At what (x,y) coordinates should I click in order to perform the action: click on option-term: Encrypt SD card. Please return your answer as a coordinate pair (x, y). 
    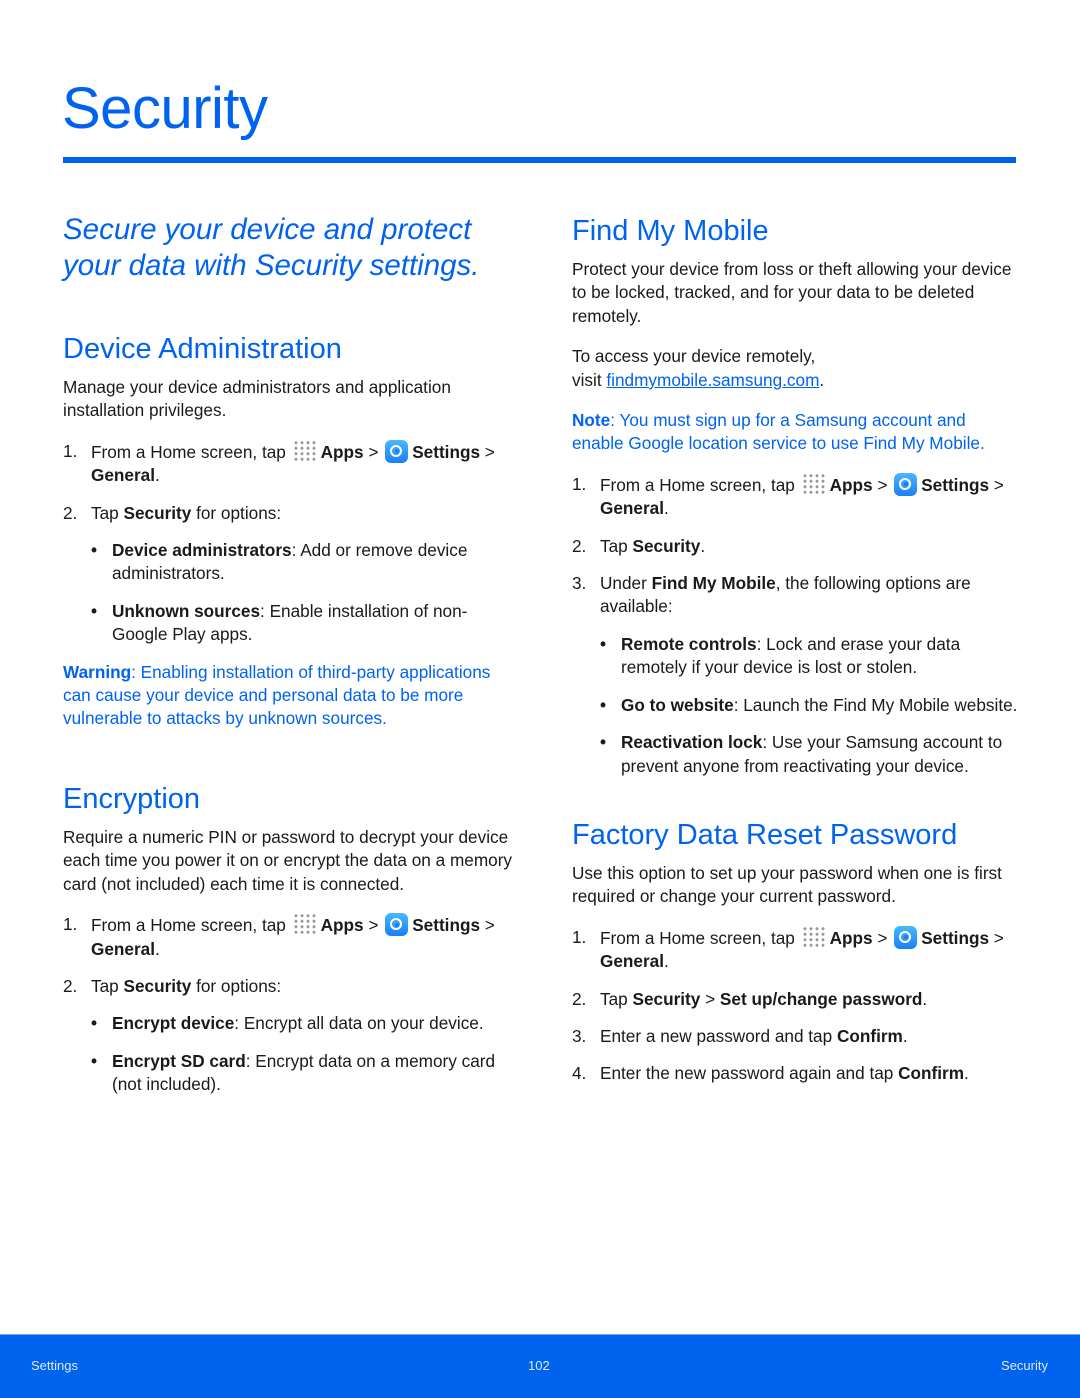
    Looking at the image, I should click on (179, 1060).